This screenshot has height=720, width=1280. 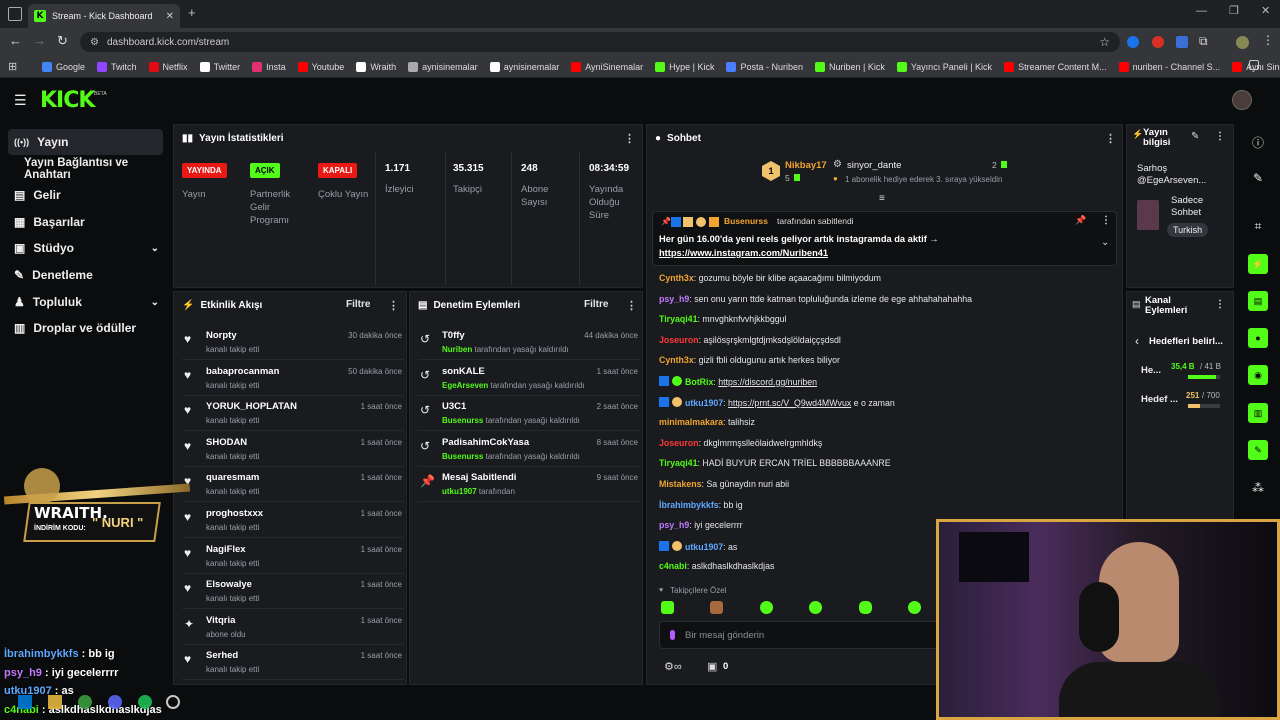 I want to click on bookmark-item: Google, so click(x=63, y=66).